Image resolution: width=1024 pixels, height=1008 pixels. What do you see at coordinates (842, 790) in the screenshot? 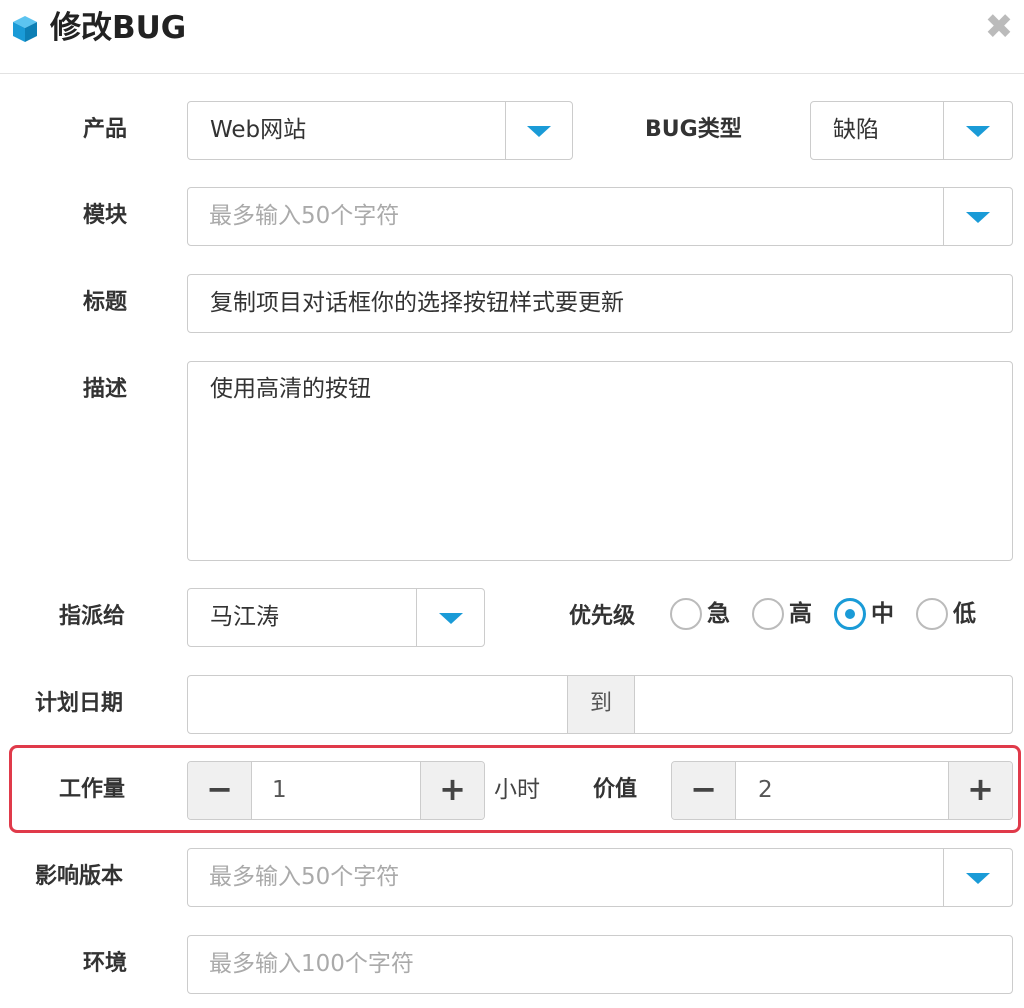
I see `value-stepper: − 2 +` at bounding box center [842, 790].